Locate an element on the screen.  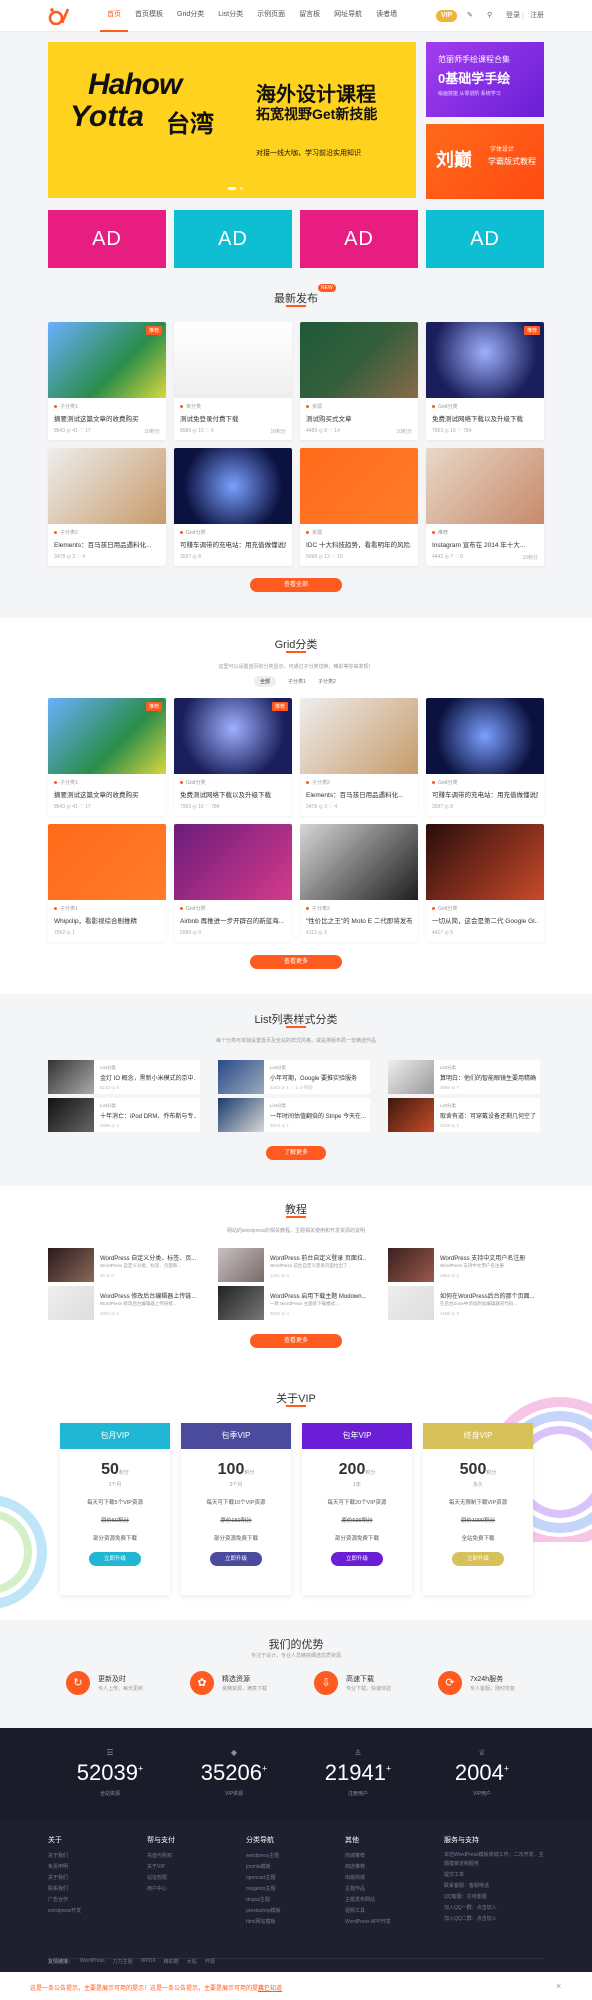
grid-more-button: 查看更多 is located at coordinates (296, 962).